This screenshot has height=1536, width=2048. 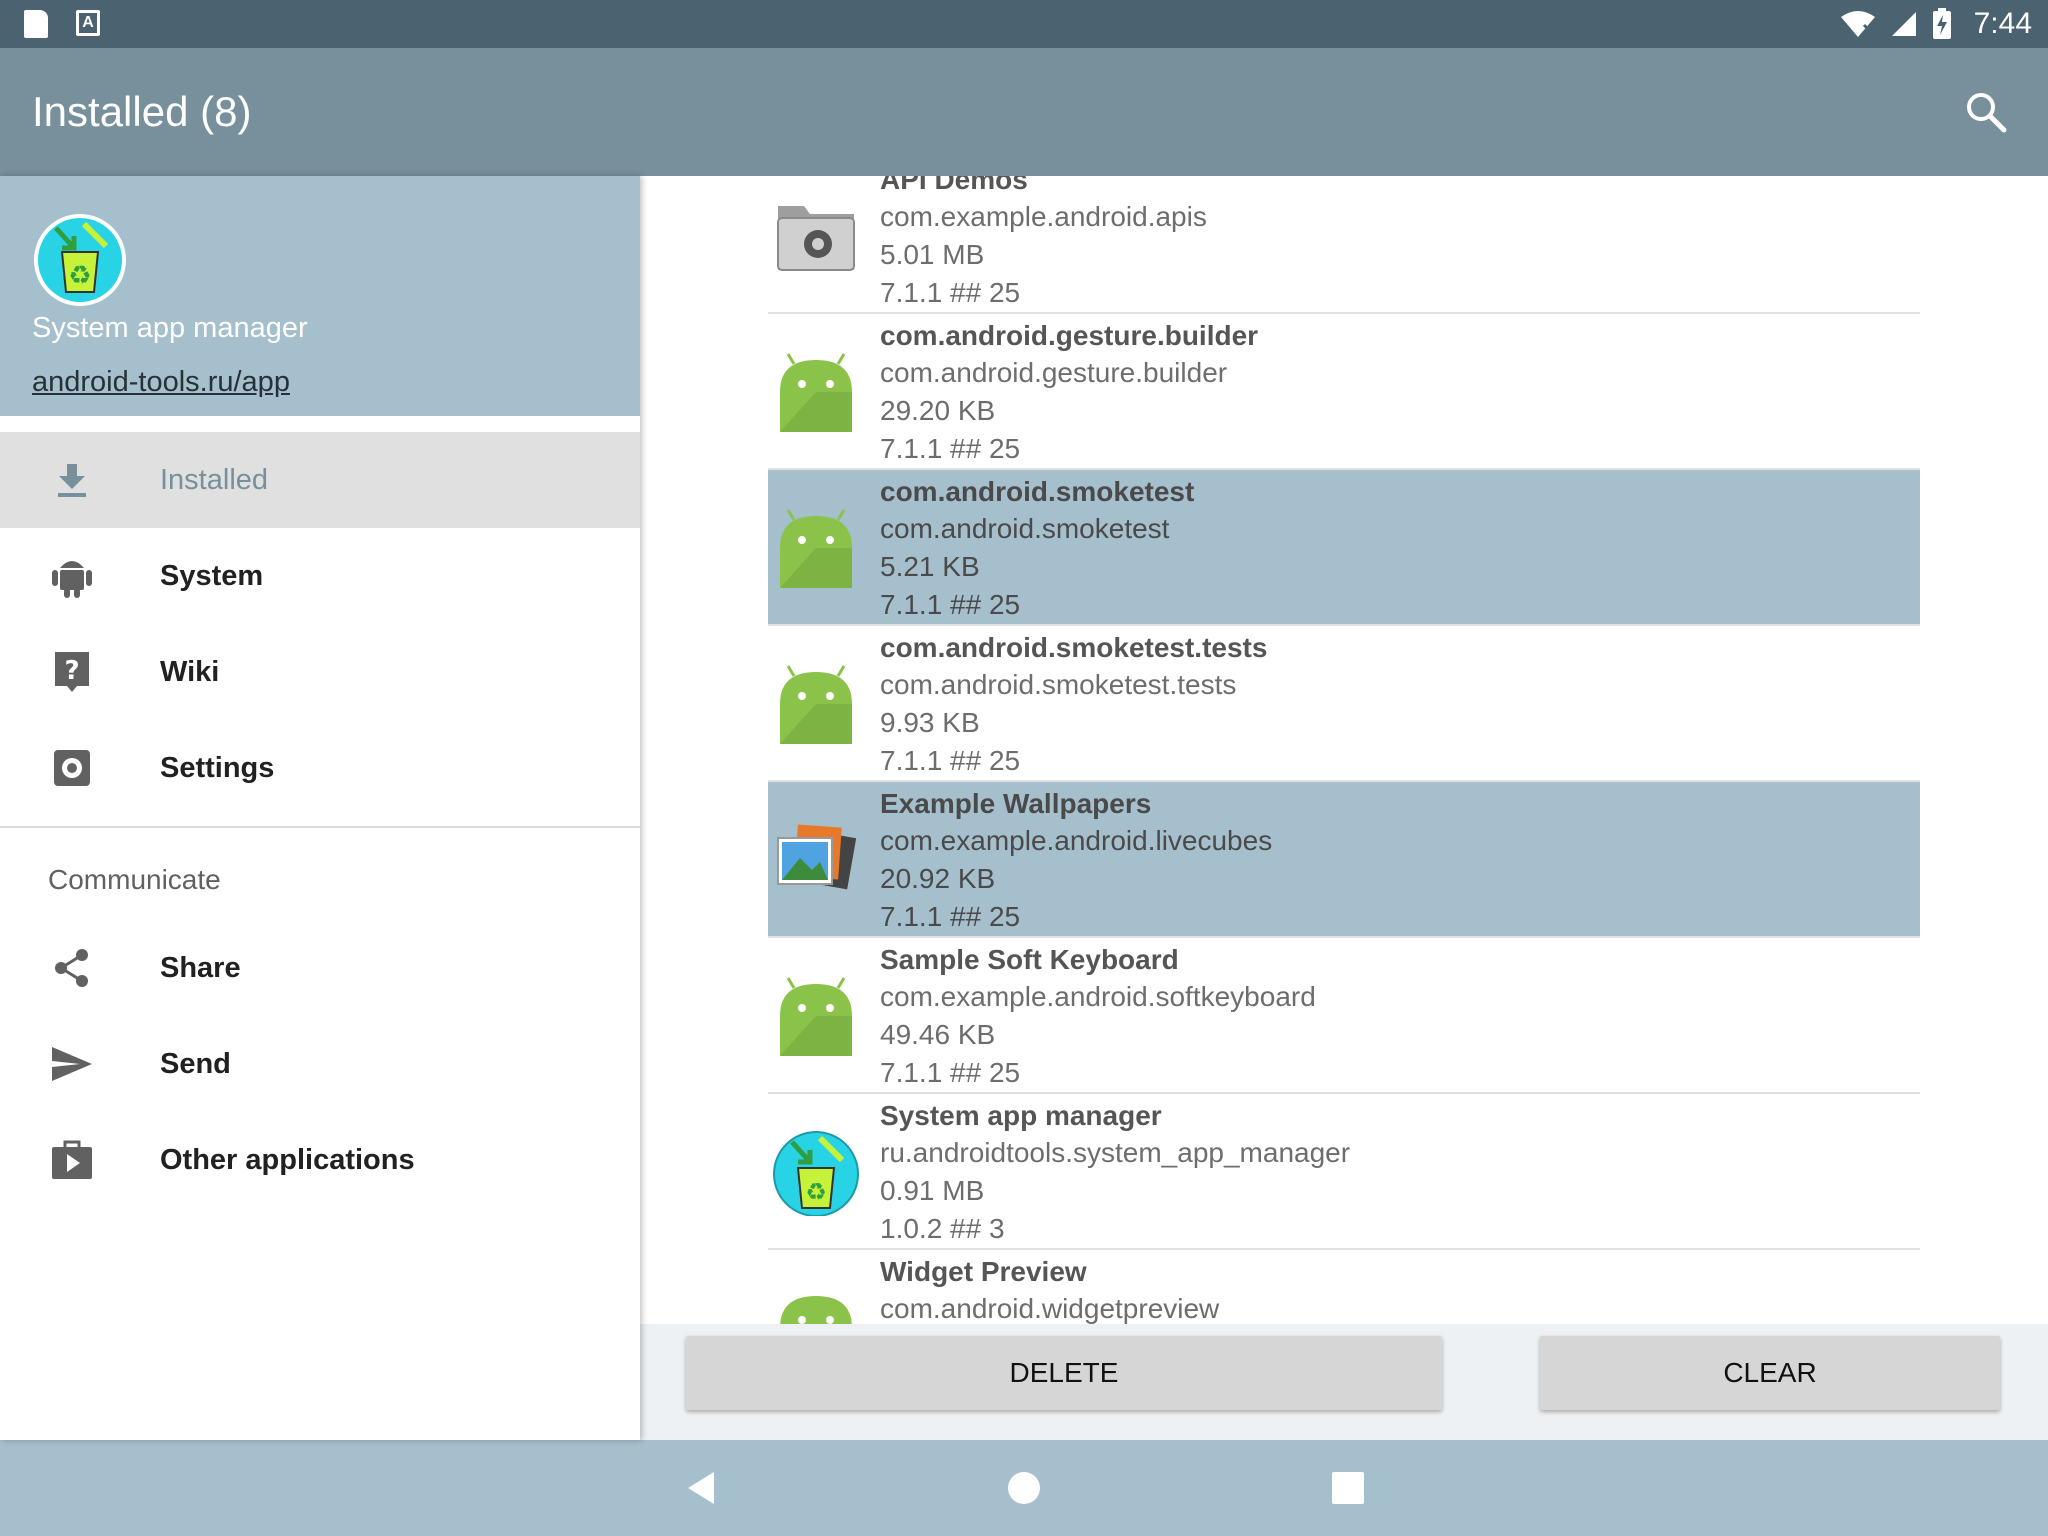 What do you see at coordinates (1770, 1373) in the screenshot?
I see `clear-button: CLEAR` at bounding box center [1770, 1373].